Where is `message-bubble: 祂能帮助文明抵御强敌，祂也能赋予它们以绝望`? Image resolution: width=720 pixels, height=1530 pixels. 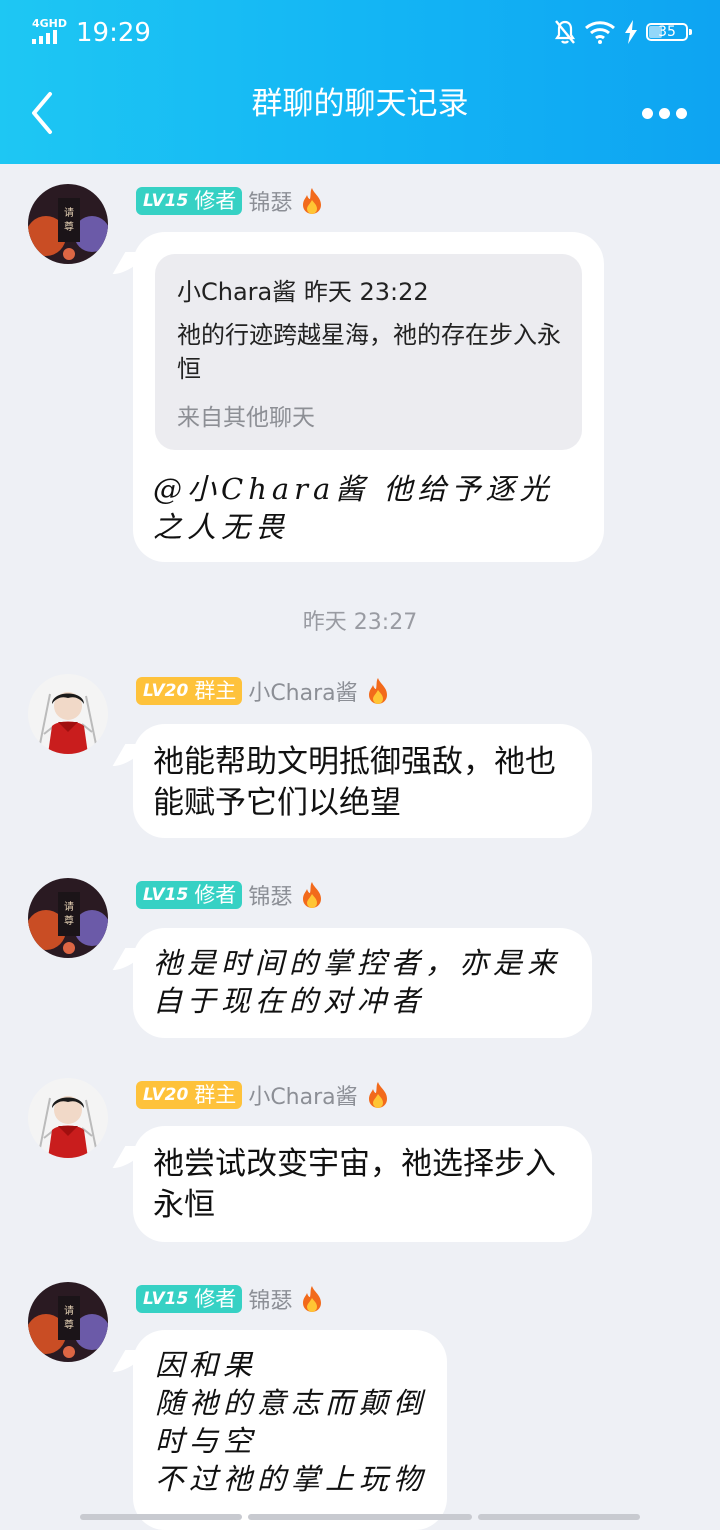
message-bubble: 祂能帮助文明抵御强敌，祂也能赋予它们以绝望 is located at coordinates (362, 781).